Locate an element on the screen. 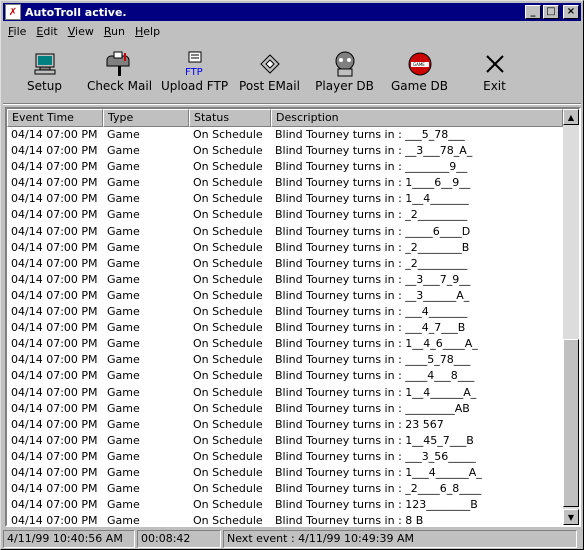 This screenshot has height=550, width=584. cell-description: Blind Tourney turns in : __3______A_ is located at coordinates (372, 295).